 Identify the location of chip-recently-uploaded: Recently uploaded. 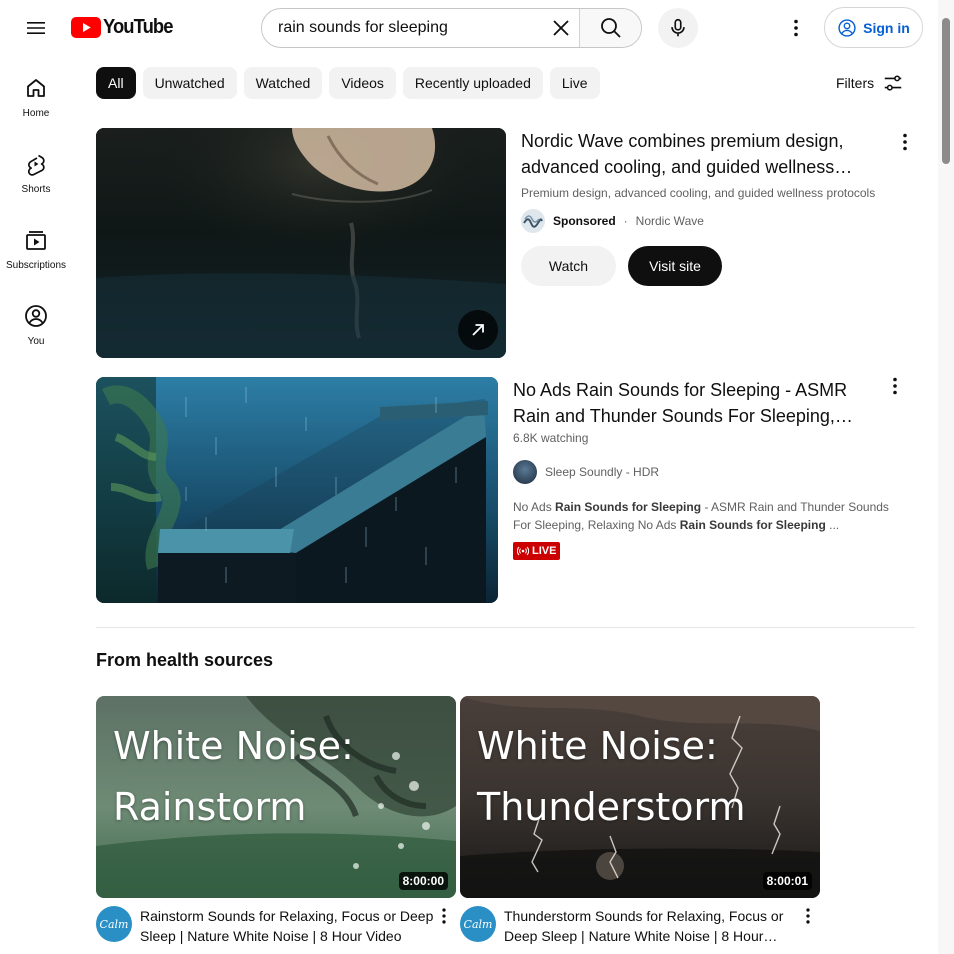
(472, 83).